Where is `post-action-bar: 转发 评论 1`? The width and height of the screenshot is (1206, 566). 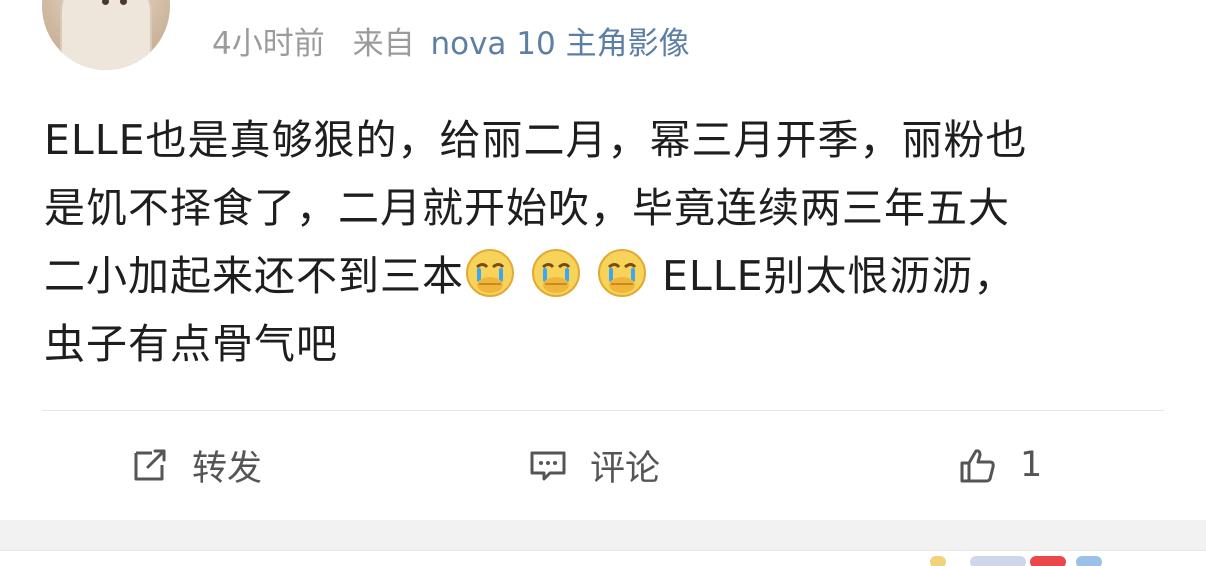 post-action-bar: 转发 评论 1 is located at coordinates (603, 465).